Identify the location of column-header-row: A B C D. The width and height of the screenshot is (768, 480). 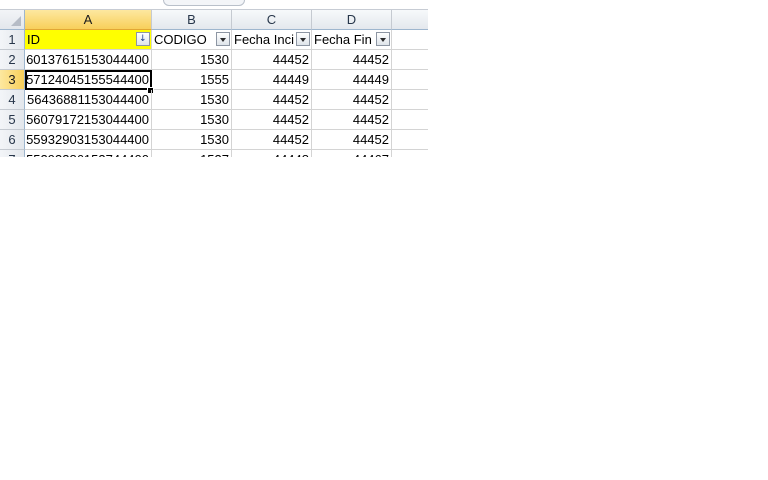
(214, 20).